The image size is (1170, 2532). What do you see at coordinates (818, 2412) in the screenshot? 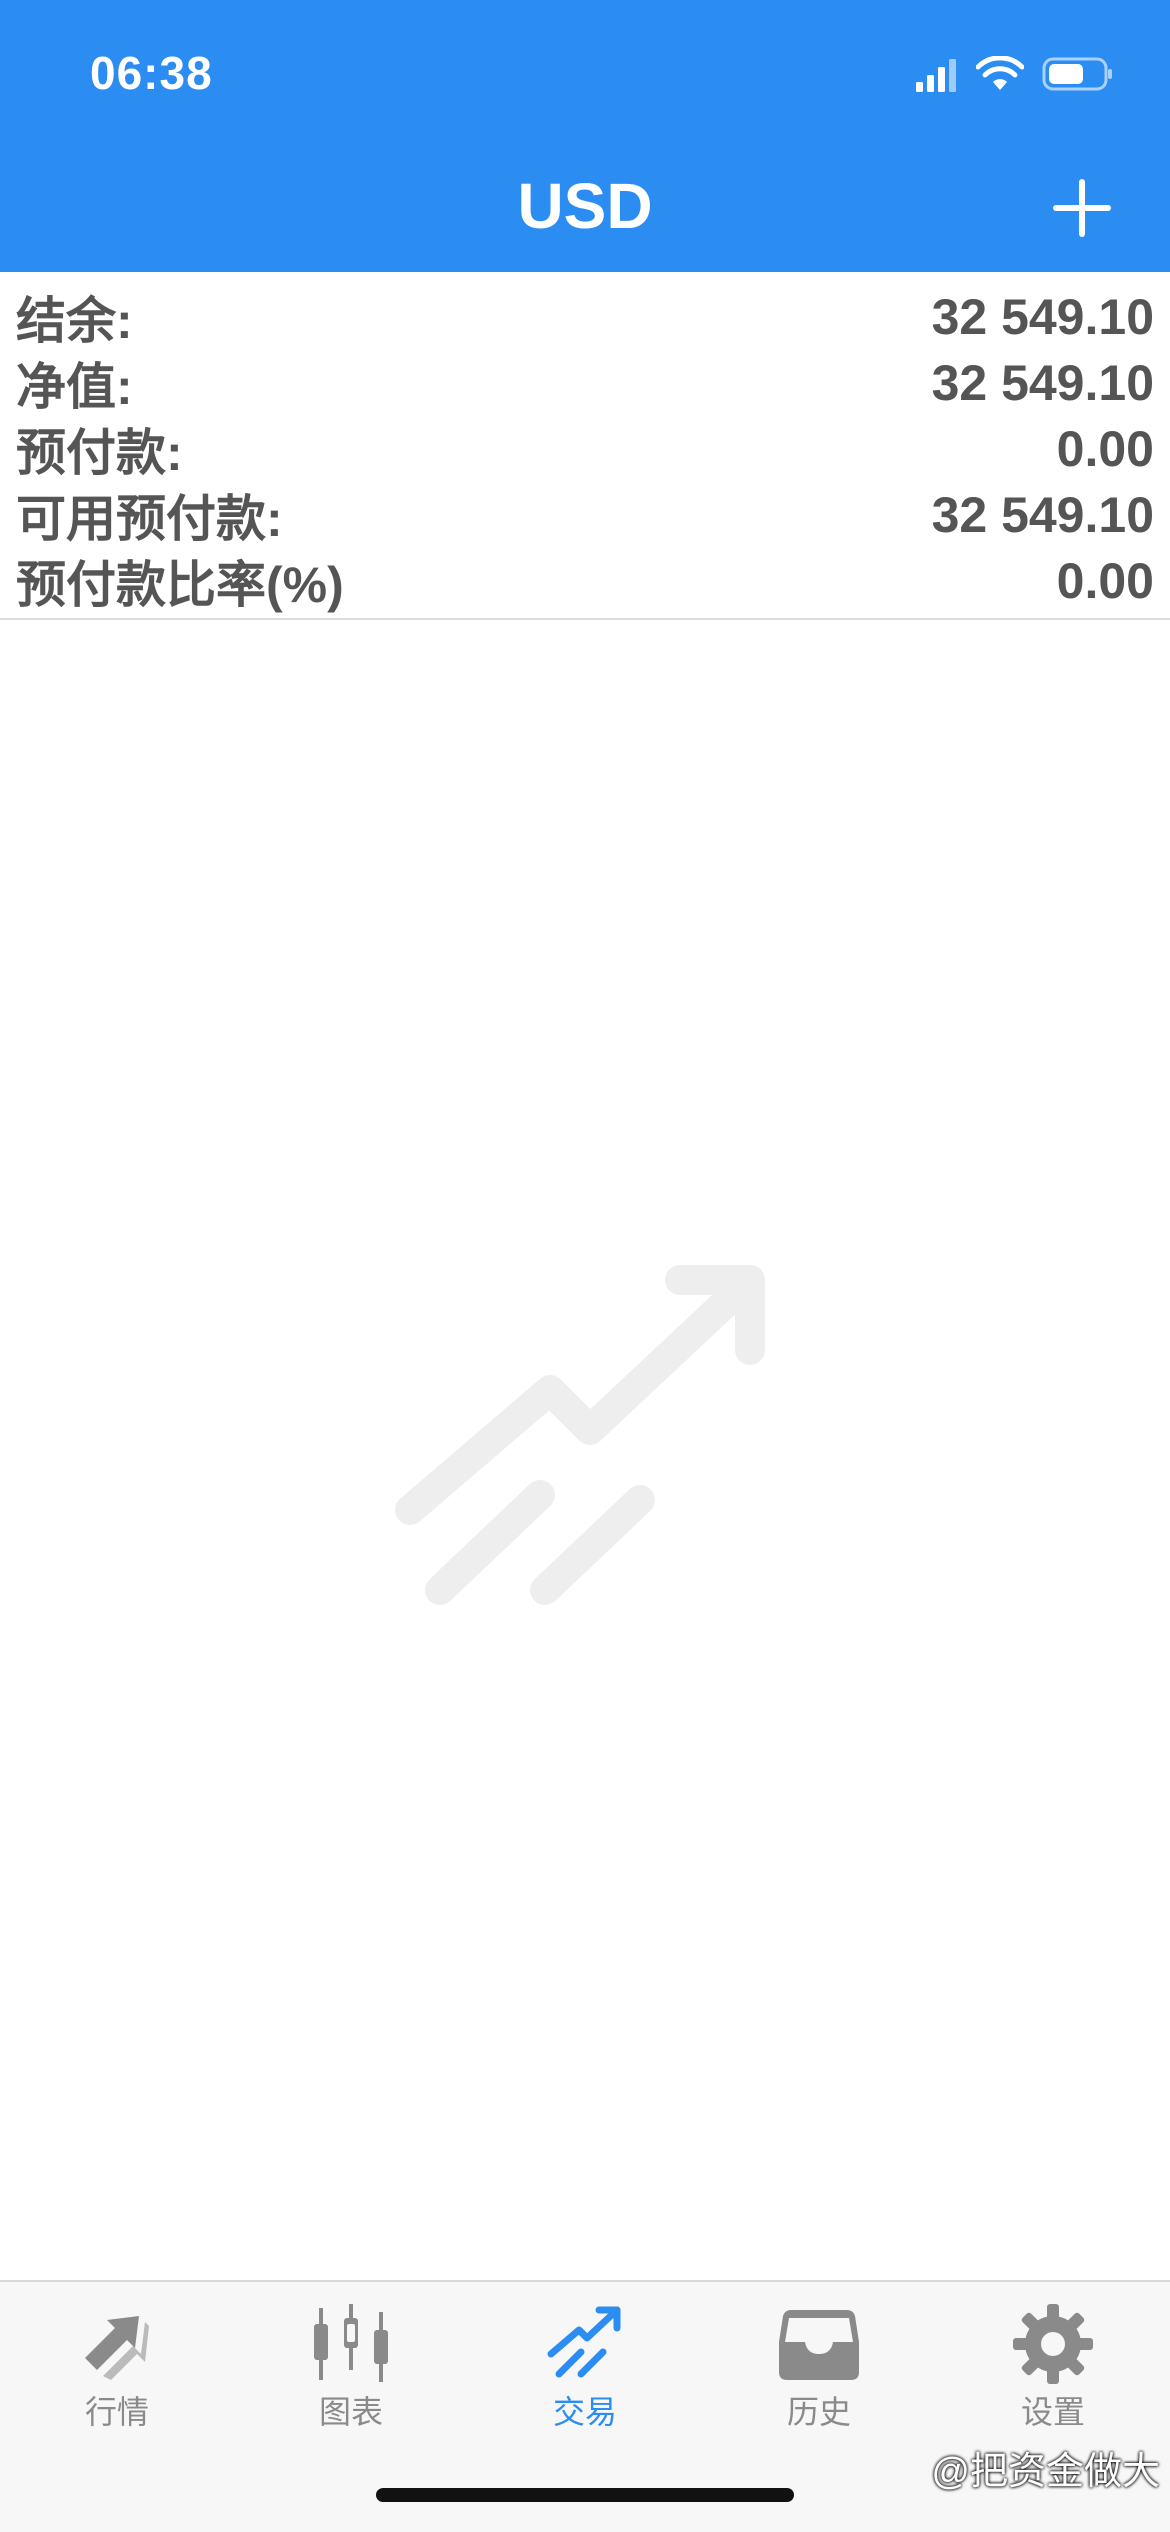
I see `tab-history-label: 历史` at bounding box center [818, 2412].